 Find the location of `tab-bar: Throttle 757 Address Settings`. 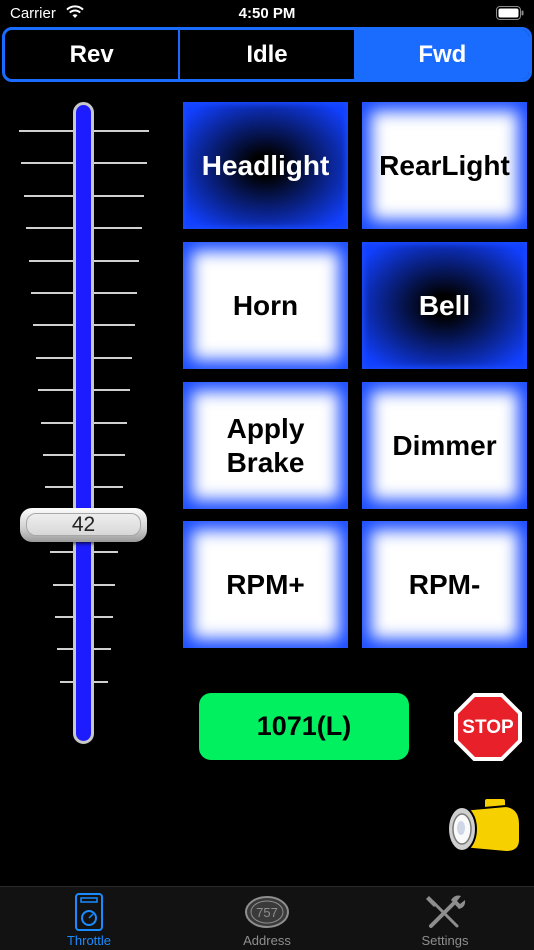

tab-bar: Throttle 757 Address Settings is located at coordinates (267, 918).